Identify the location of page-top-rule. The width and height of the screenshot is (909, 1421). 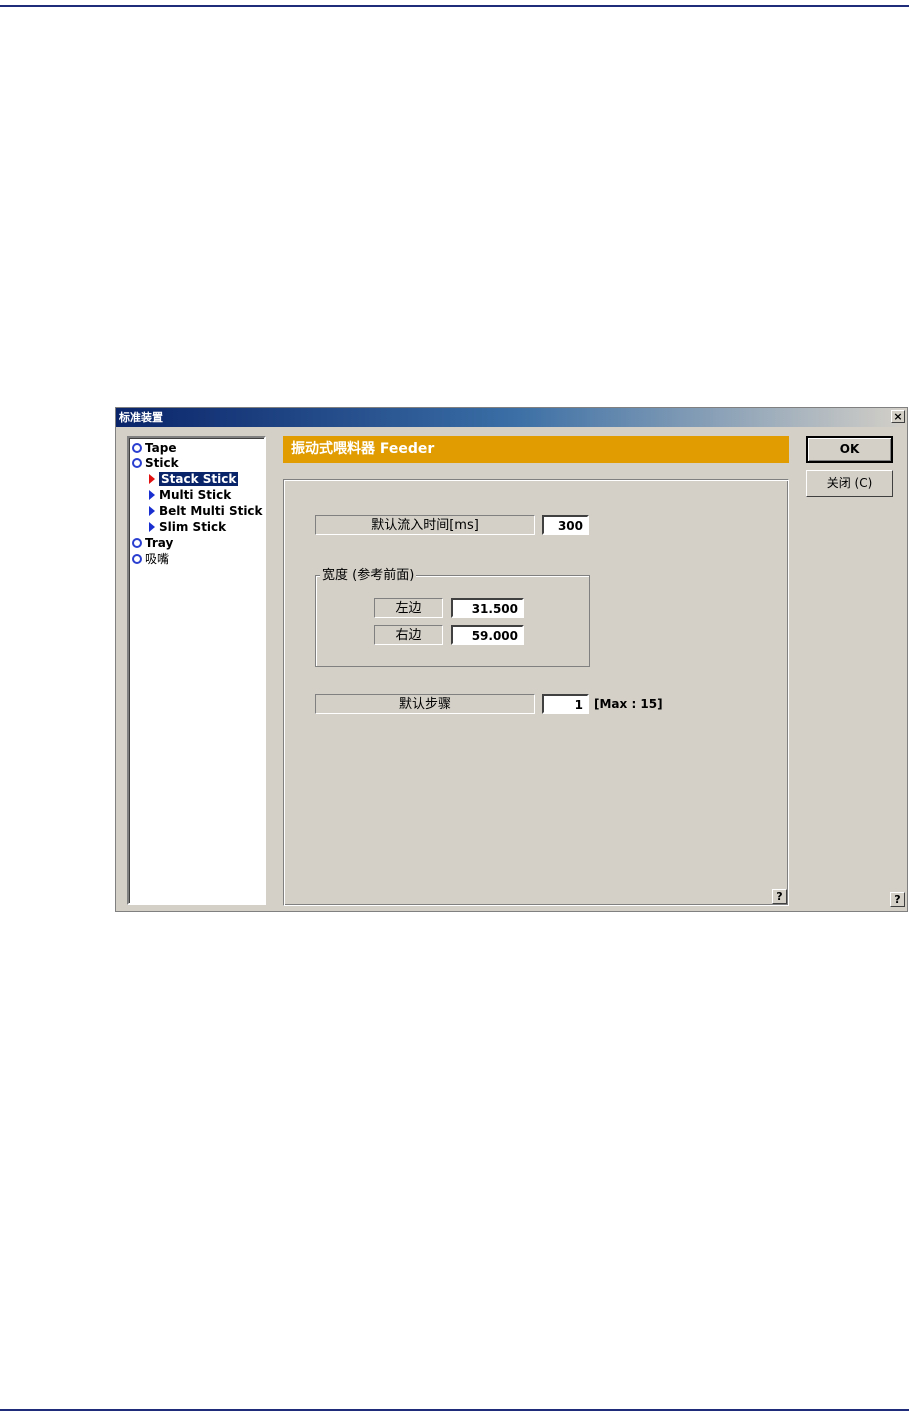
(454, 6).